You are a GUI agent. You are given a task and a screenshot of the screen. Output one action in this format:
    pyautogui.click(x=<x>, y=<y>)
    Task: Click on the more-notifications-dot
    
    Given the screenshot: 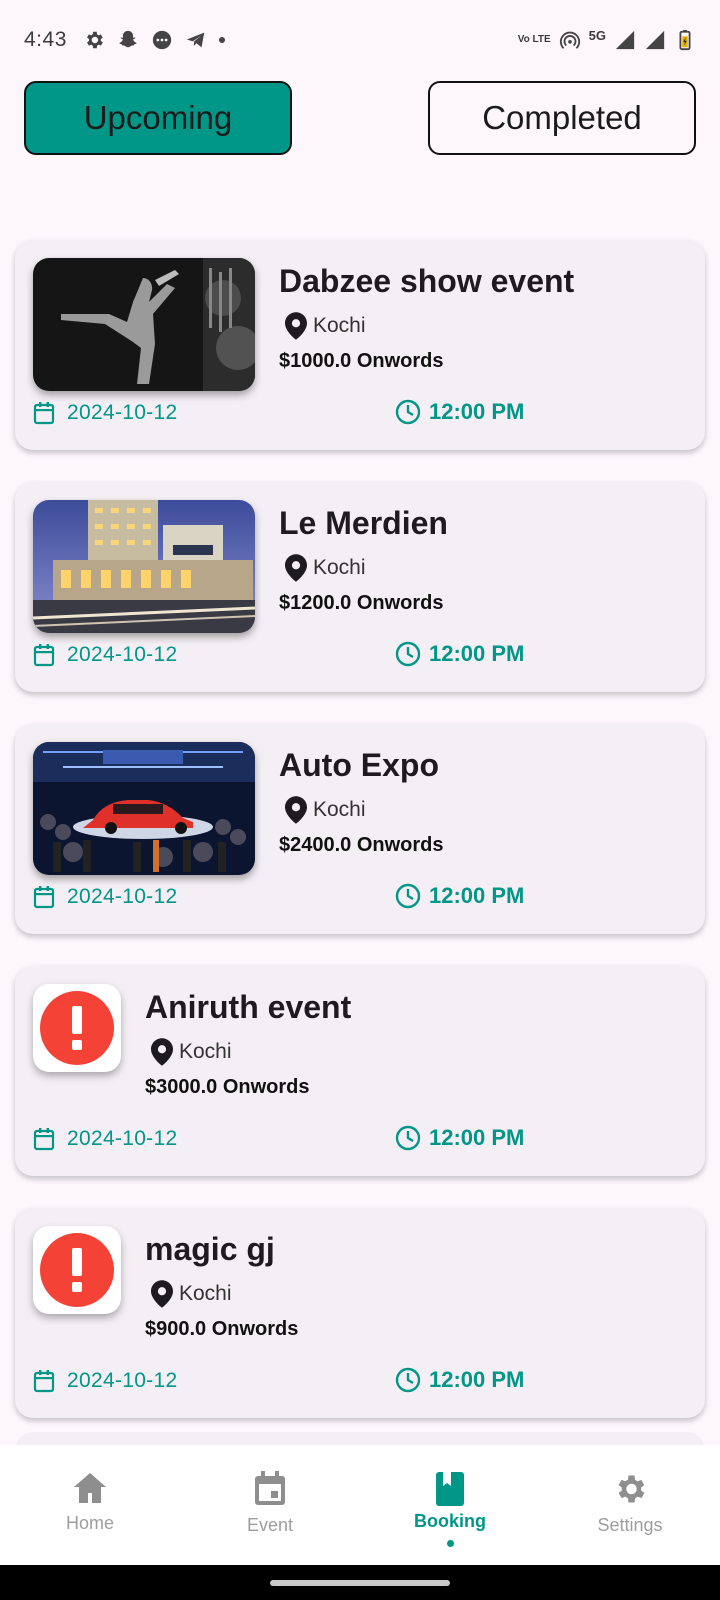 What is the action you would take?
    pyautogui.click(x=221, y=40)
    